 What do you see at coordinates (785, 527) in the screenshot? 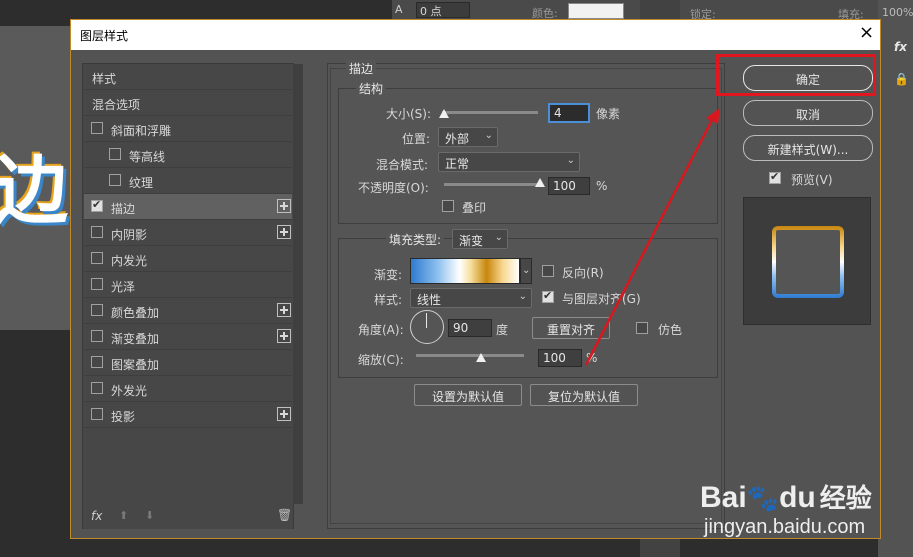
I see `watermark-url: jingyan.baidu.com` at bounding box center [785, 527].